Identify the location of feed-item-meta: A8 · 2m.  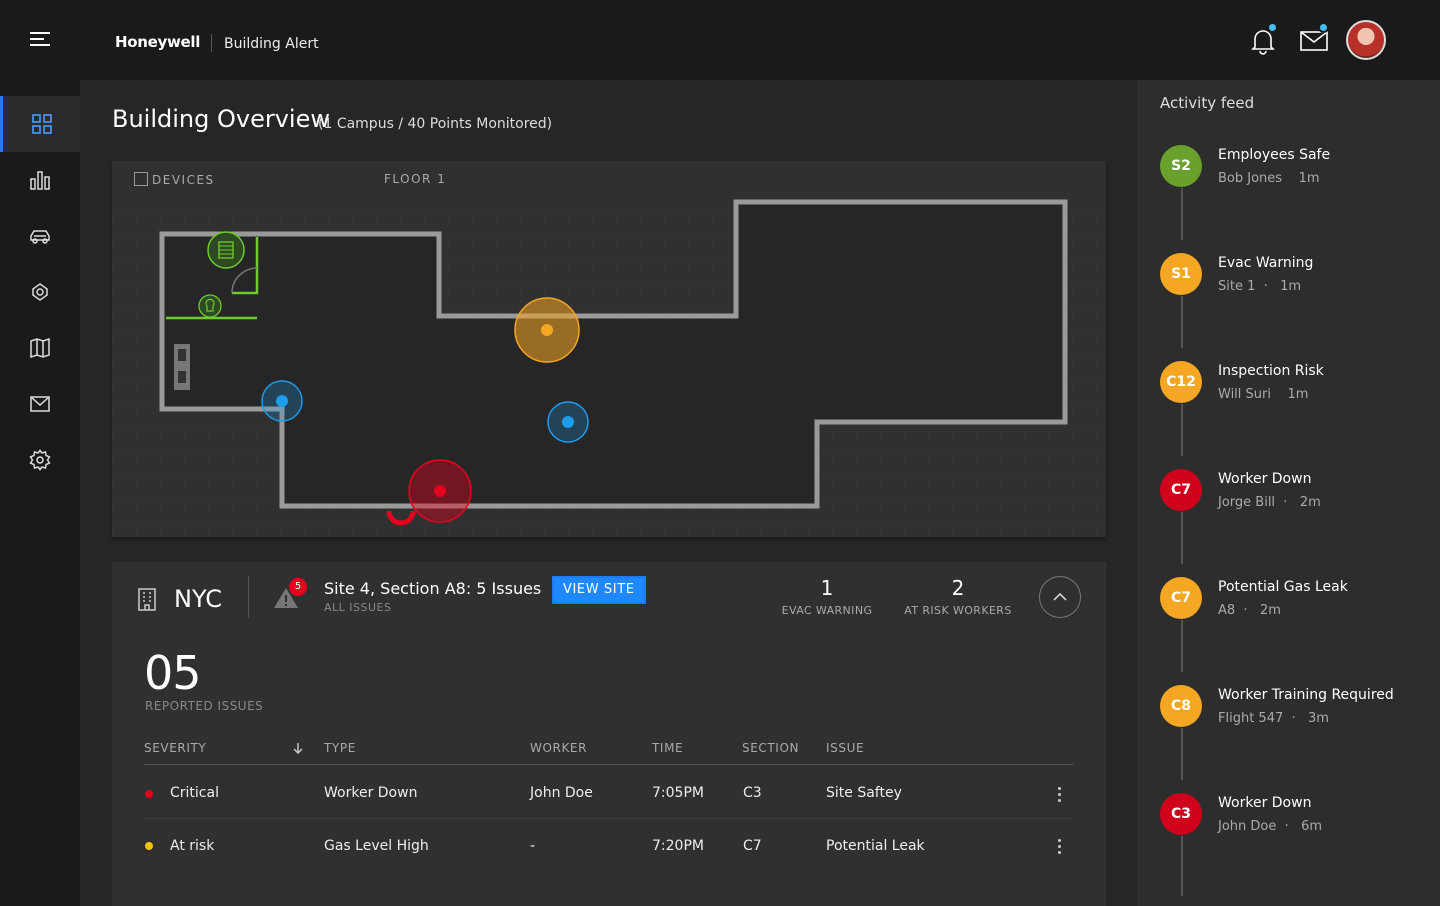
(1249, 610).